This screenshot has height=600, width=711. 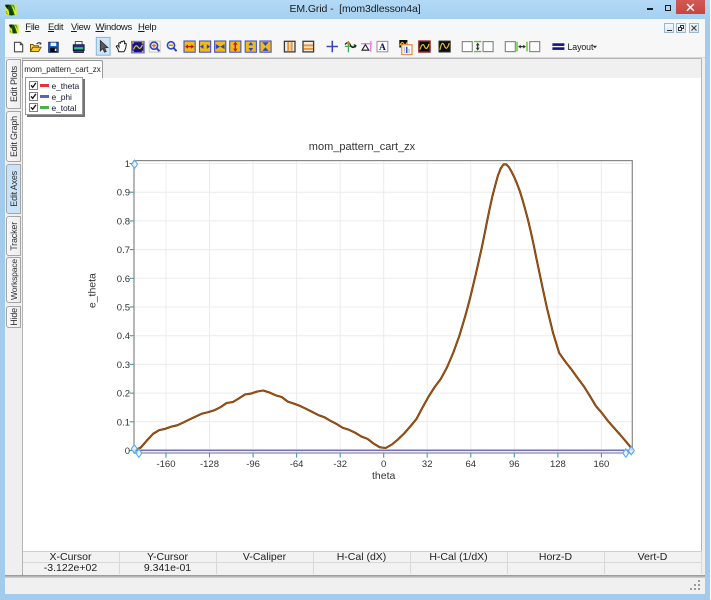 I want to click on svg-text: 0.2, so click(x=123, y=394).